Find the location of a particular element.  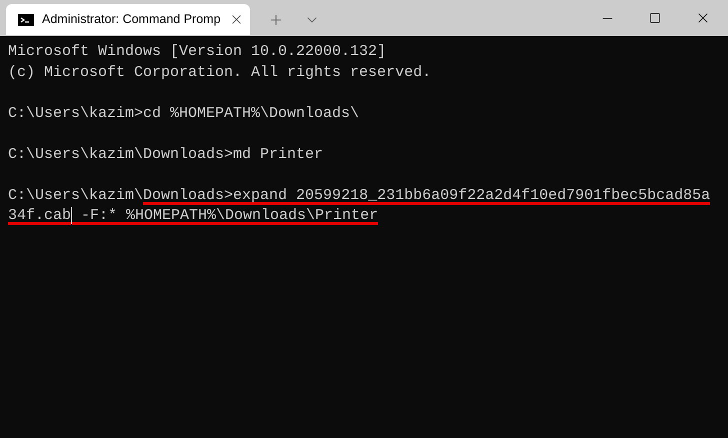

terminal-text: 34f.cab is located at coordinates (40, 215).